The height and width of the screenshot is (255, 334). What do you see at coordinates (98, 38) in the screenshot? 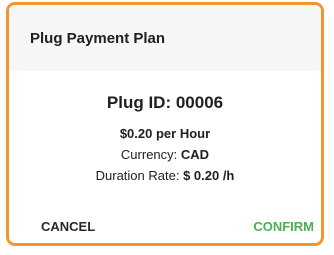
I see `dialog-title: Plug Payment Plan` at bounding box center [98, 38].